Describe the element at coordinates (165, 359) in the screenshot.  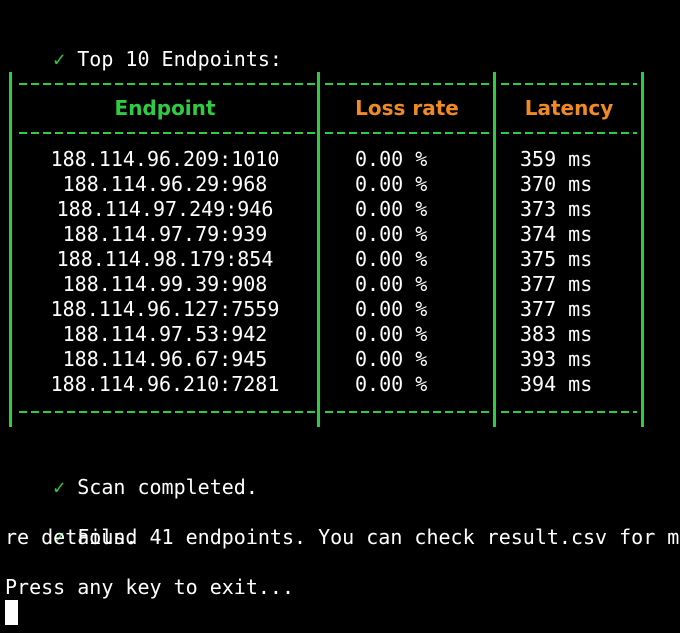
I see `endpoint-cell: 188.114.96.67:945` at that location.